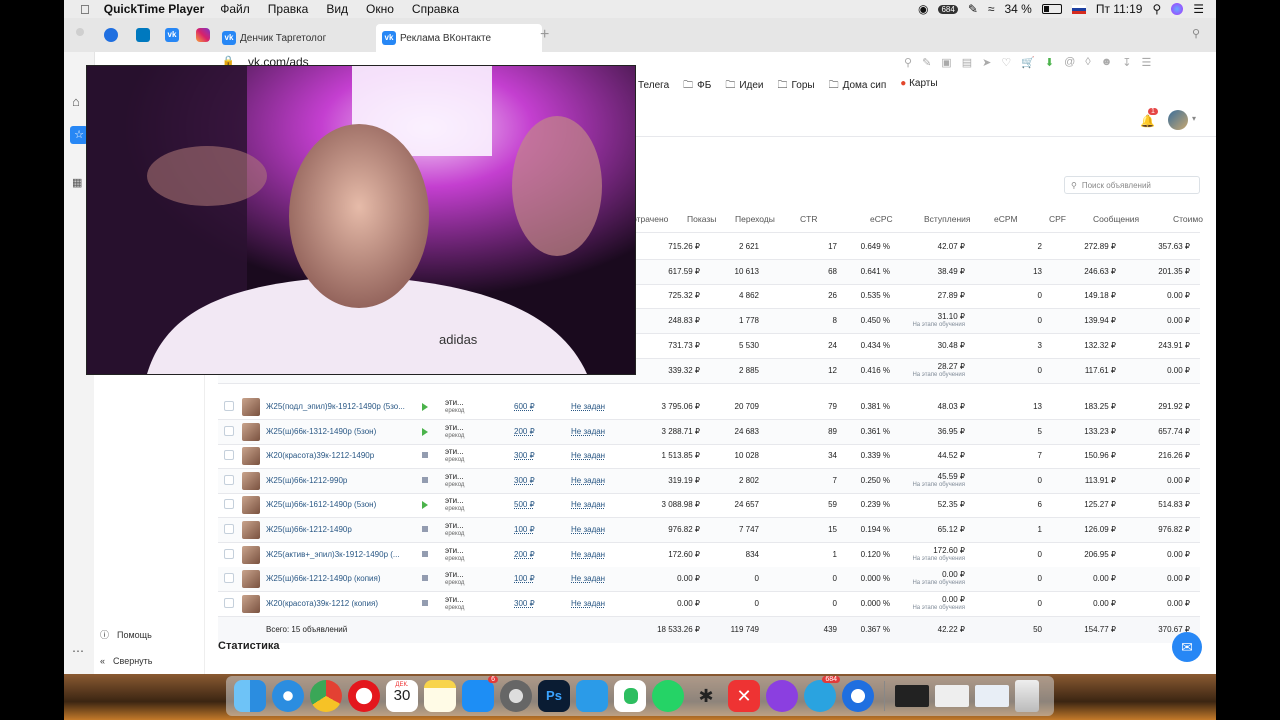 This screenshot has height=720, width=1280. What do you see at coordinates (822, 694) in the screenshot?
I see `telegram-icon: 684` at bounding box center [822, 694].